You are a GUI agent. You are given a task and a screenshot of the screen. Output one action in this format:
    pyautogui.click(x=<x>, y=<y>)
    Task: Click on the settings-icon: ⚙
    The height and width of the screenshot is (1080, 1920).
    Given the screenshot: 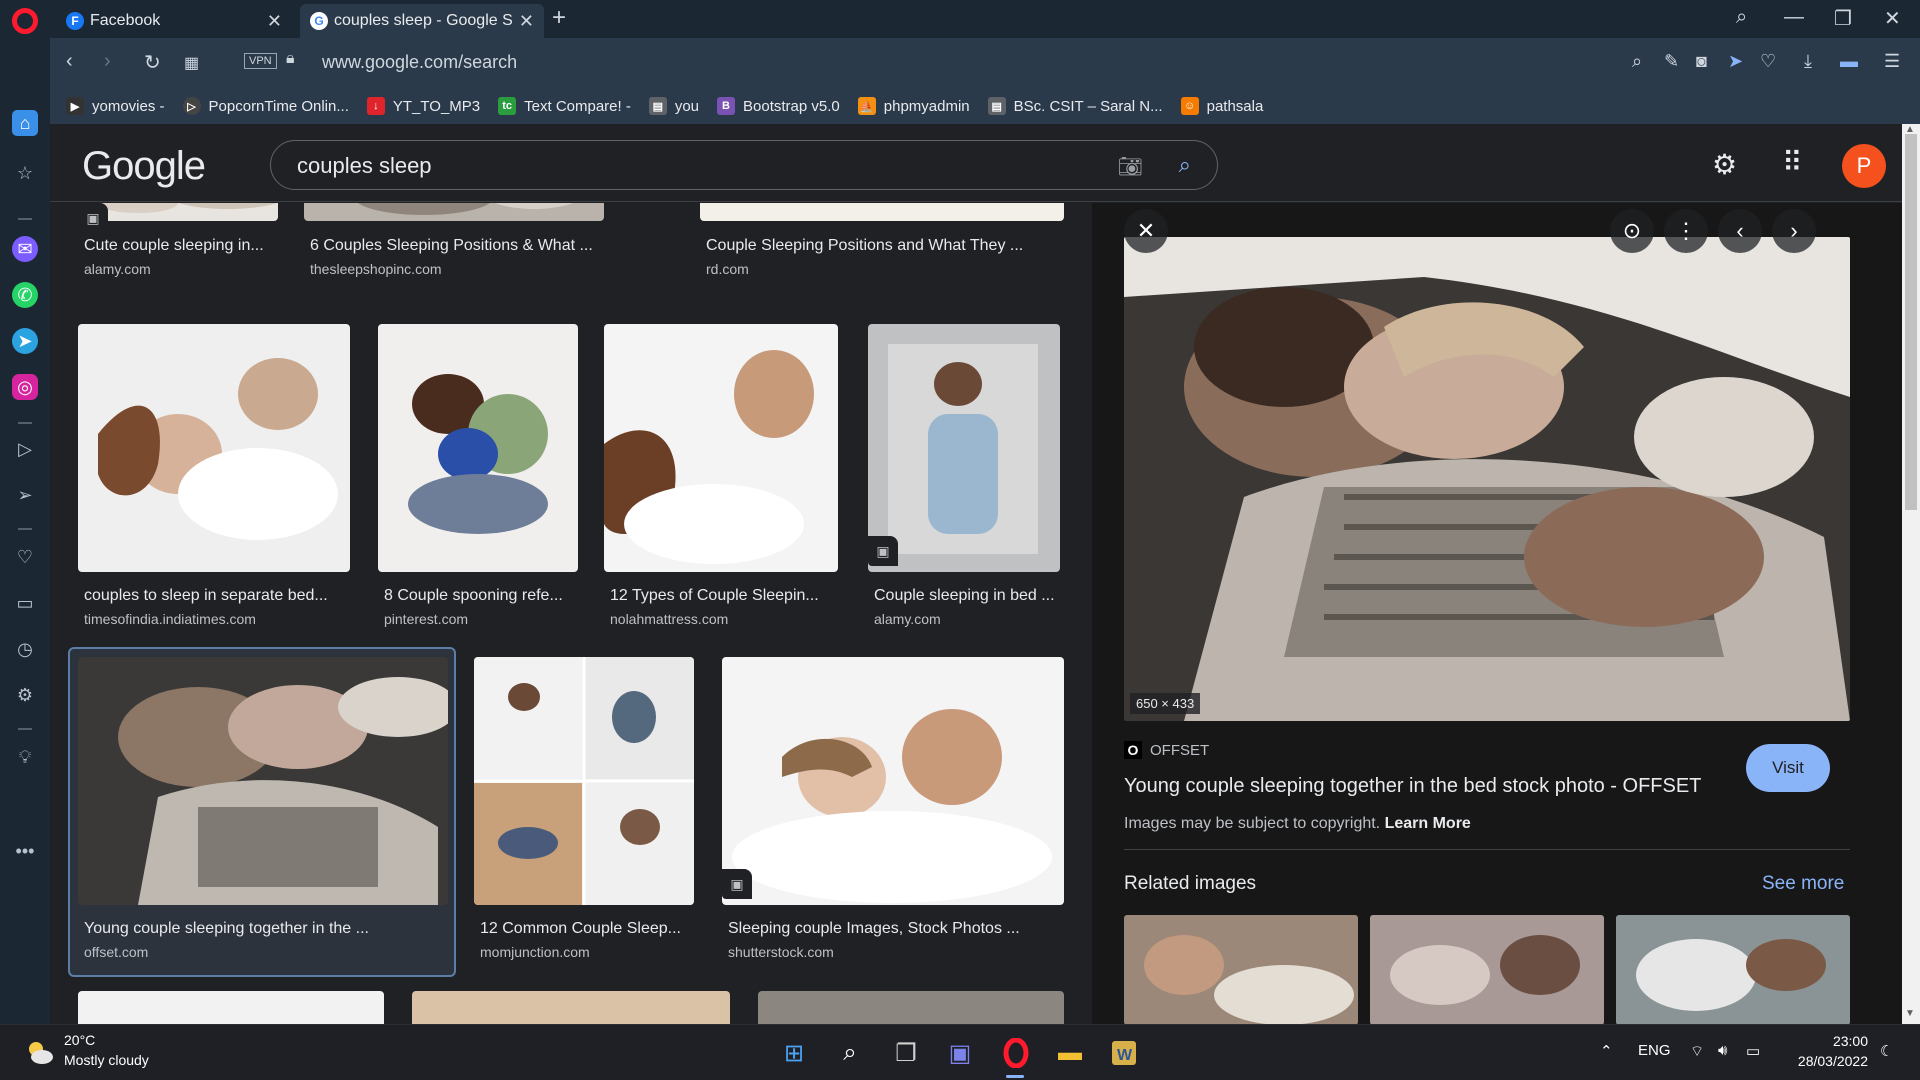 What is the action you would take?
    pyautogui.click(x=25, y=695)
    